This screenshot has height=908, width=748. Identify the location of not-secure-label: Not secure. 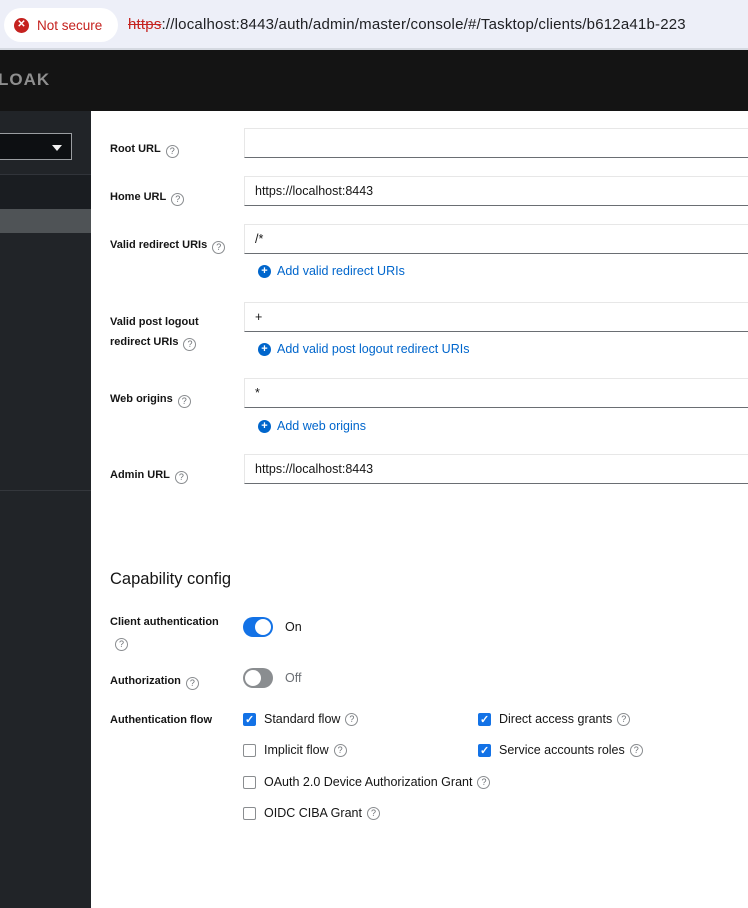
(70, 25).